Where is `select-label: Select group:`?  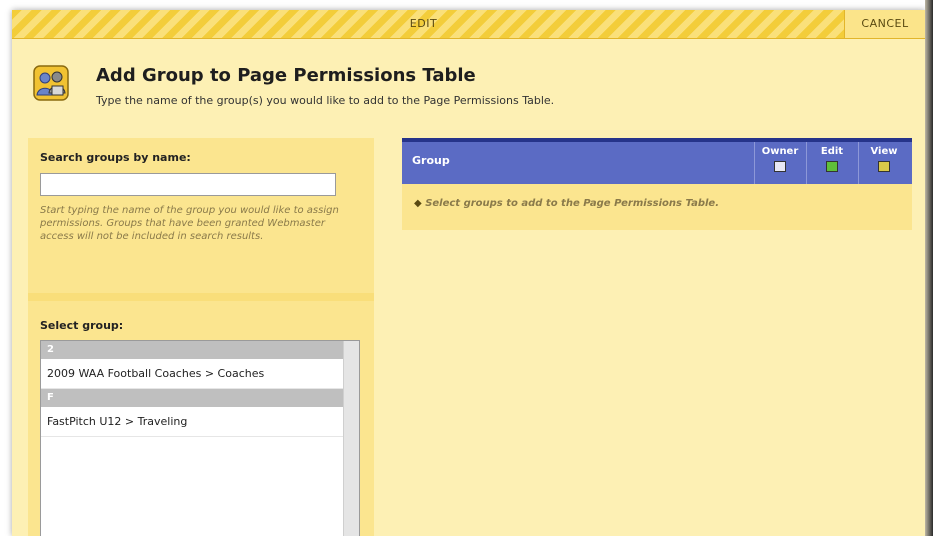 select-label: Select group: is located at coordinates (82, 325).